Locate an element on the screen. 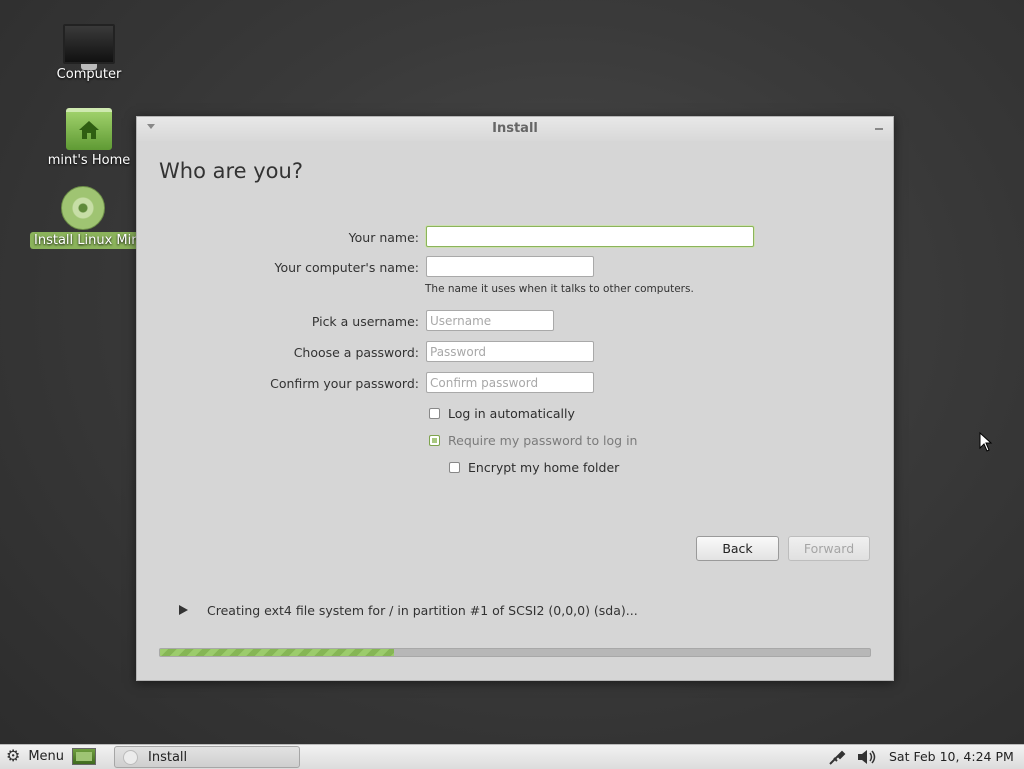 The height and width of the screenshot is (769, 1024). desktop-icon-label: mint's Home is located at coordinates (89, 160).